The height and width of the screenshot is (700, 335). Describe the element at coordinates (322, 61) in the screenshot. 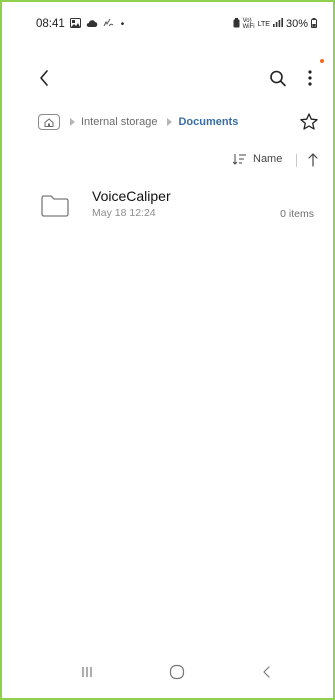

I see `notification-dot` at that location.